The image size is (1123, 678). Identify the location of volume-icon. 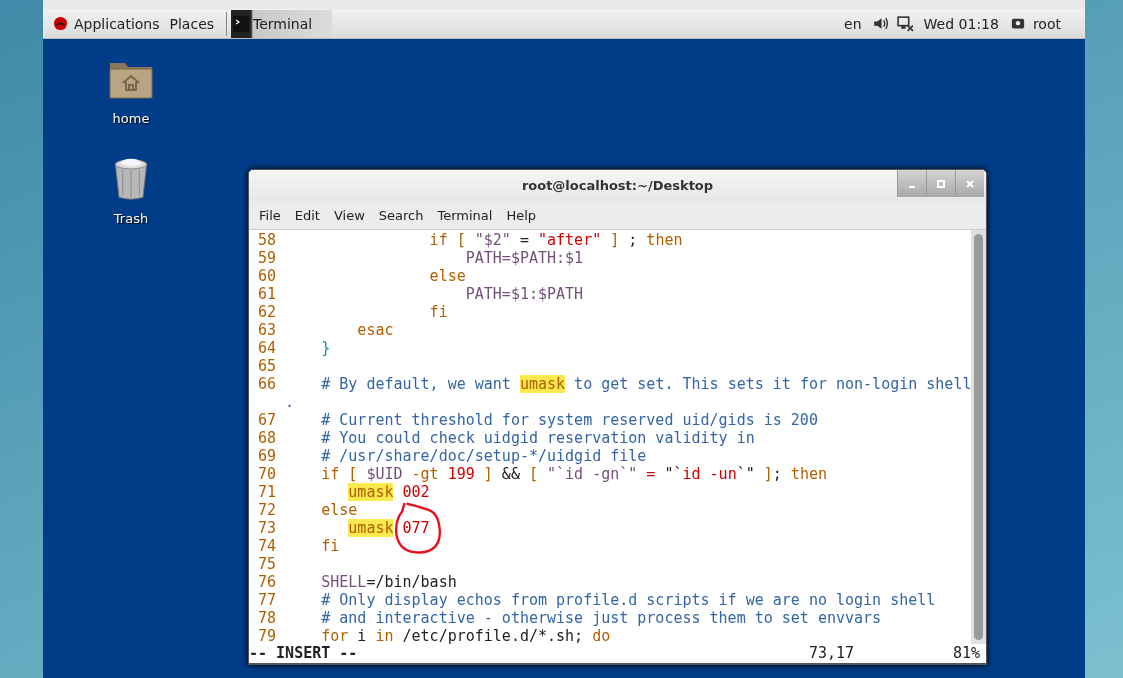
(880, 23).